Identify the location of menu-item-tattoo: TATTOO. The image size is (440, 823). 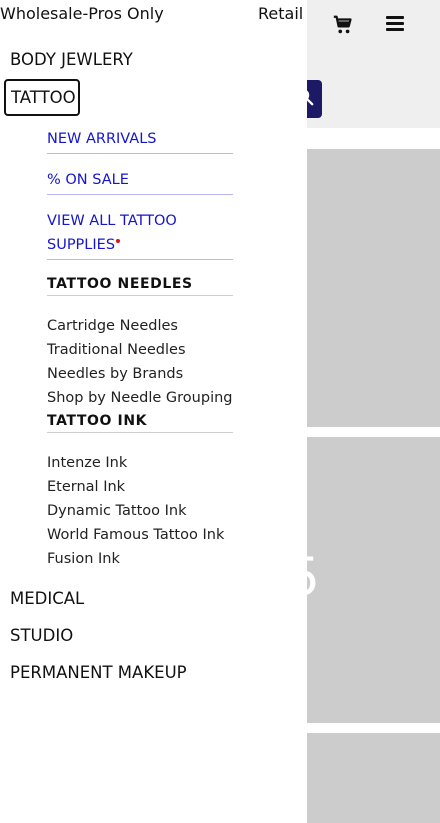
(42, 97).